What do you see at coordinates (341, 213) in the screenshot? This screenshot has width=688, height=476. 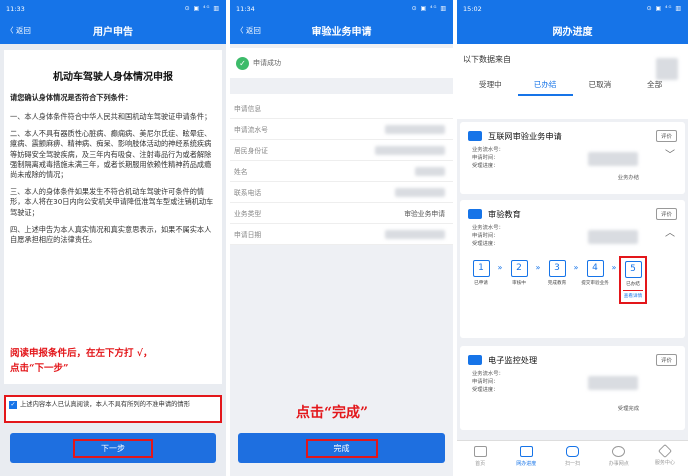 I see `info-row: 业务类型 审验业务申请` at bounding box center [341, 213].